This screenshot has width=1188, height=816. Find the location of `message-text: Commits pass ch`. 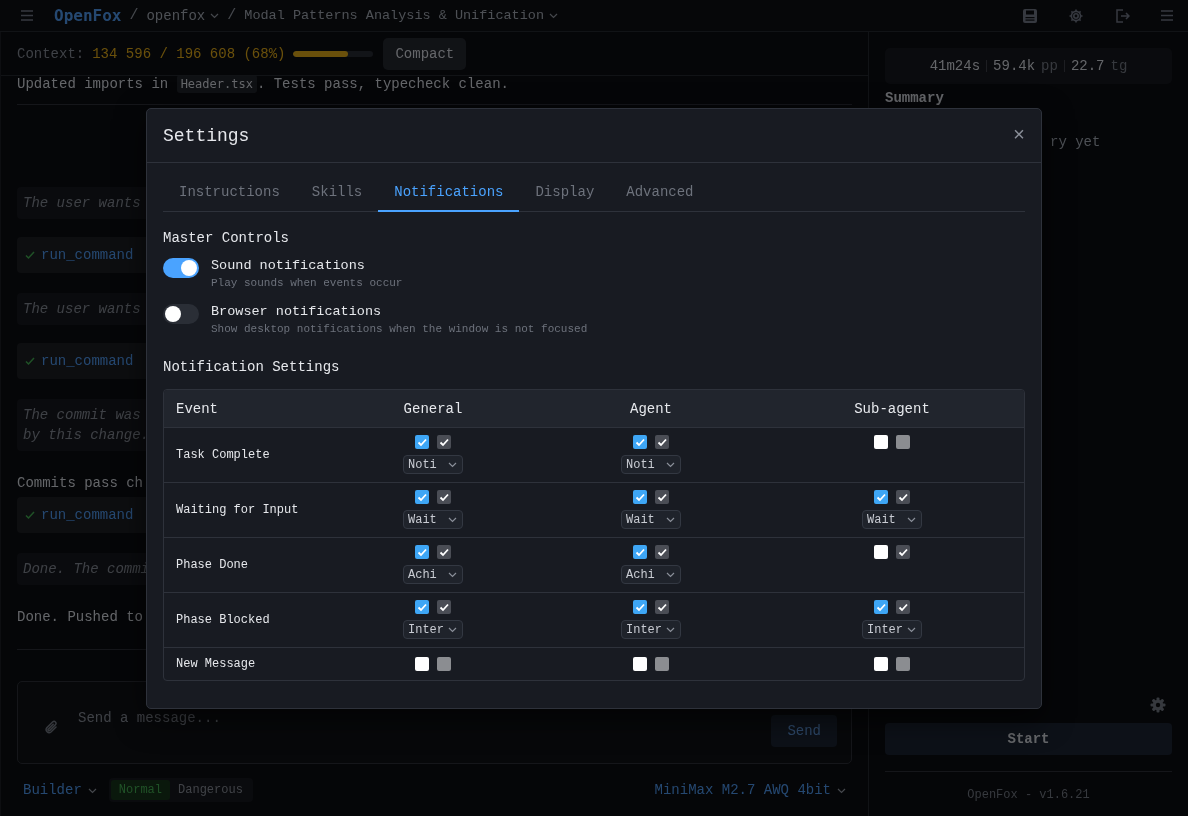

message-text: Commits pass ch is located at coordinates (80, 483).